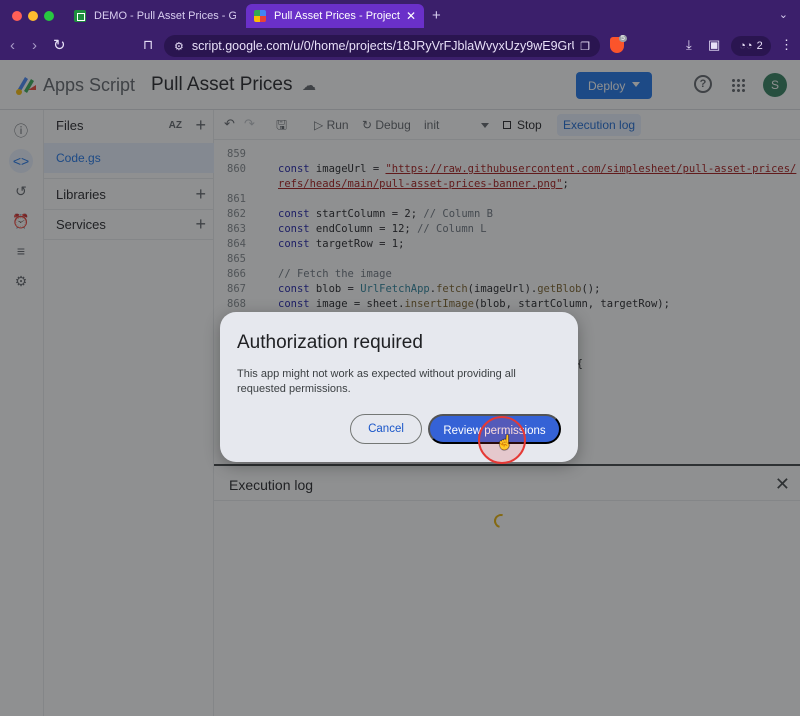  I want to click on glasses-icon: ◔◔, so click(746, 46).